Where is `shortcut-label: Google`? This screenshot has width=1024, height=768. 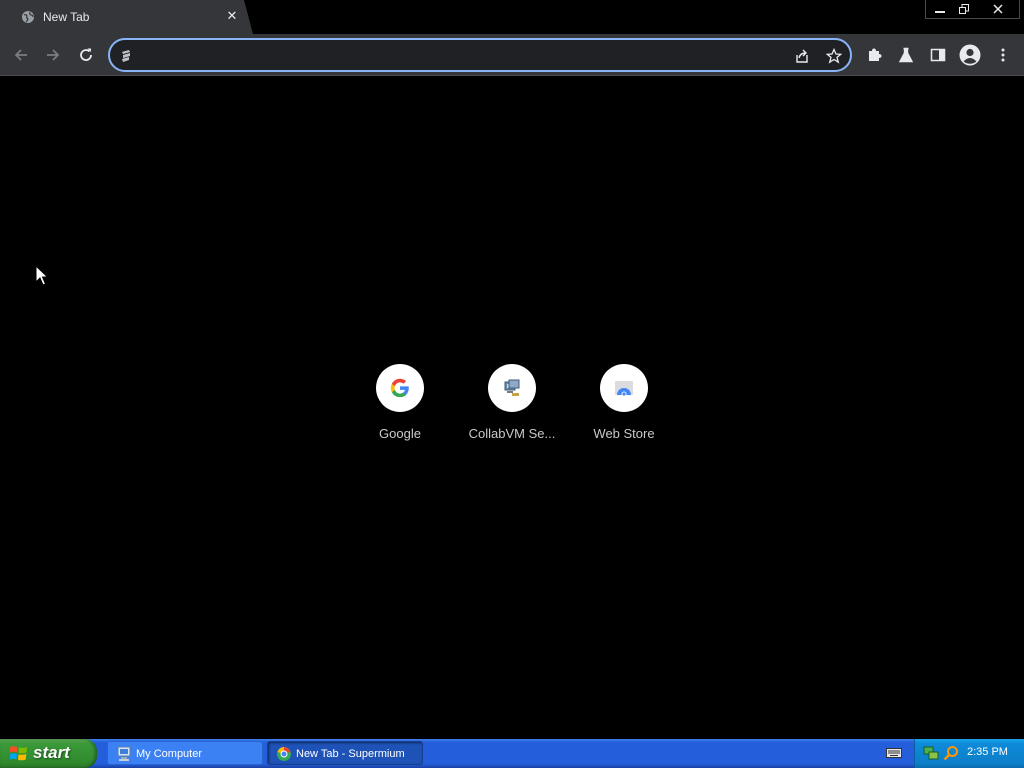 shortcut-label: Google is located at coordinates (400, 433).